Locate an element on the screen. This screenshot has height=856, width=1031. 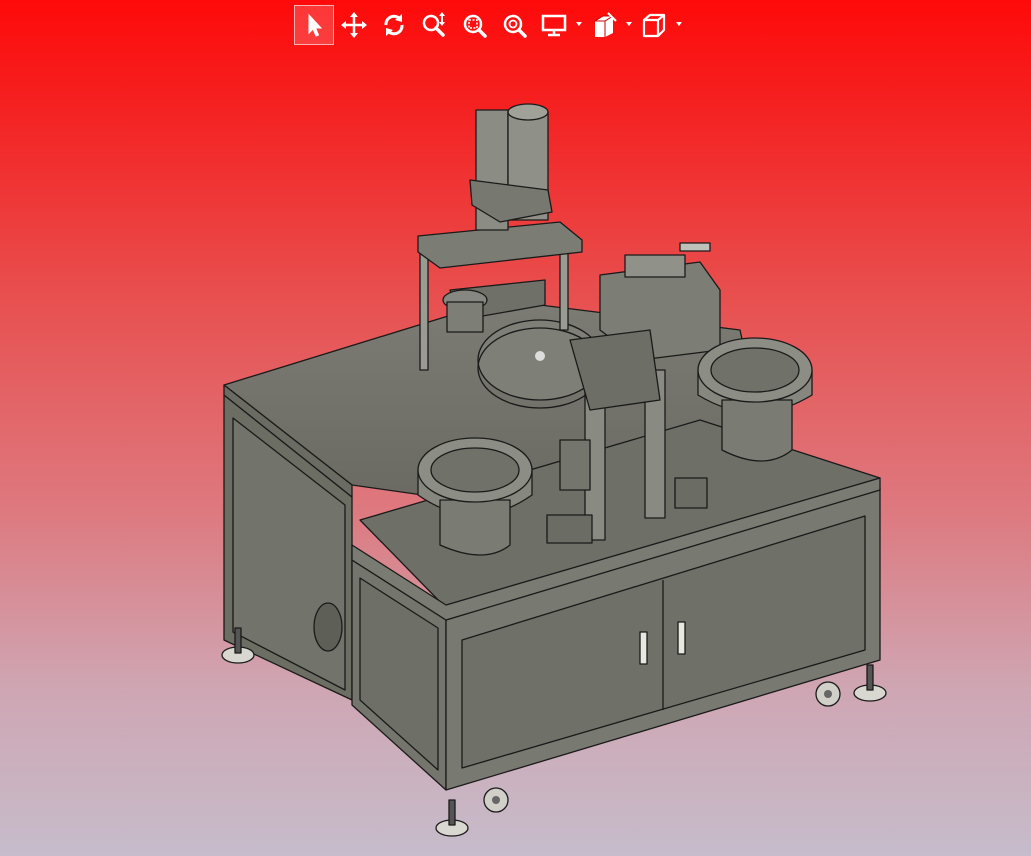
pan-icon is located at coordinates (354, 25).